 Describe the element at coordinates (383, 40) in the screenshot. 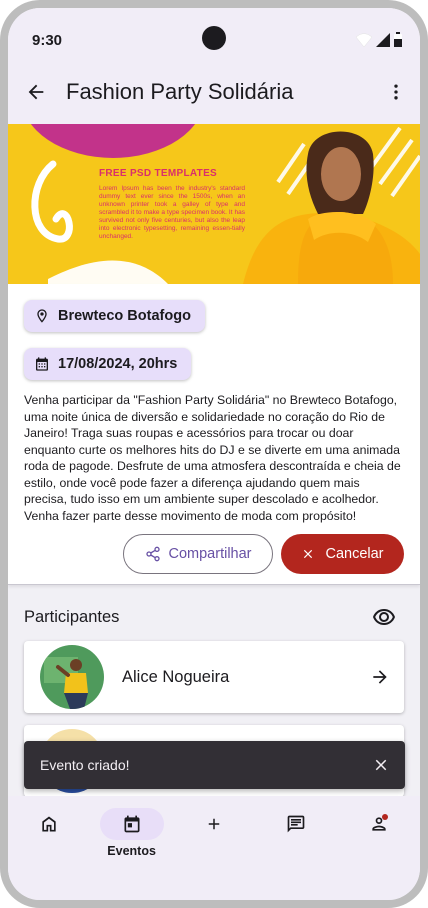

I see `signal-icon` at that location.